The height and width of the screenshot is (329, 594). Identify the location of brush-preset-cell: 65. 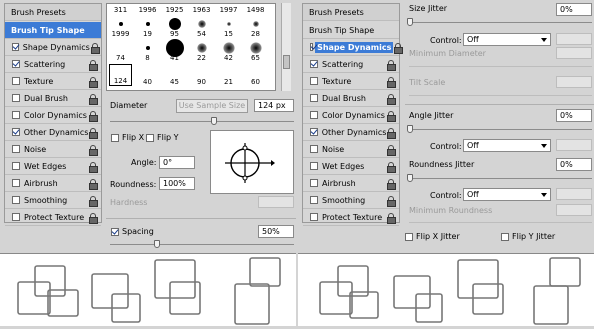
(255, 51).